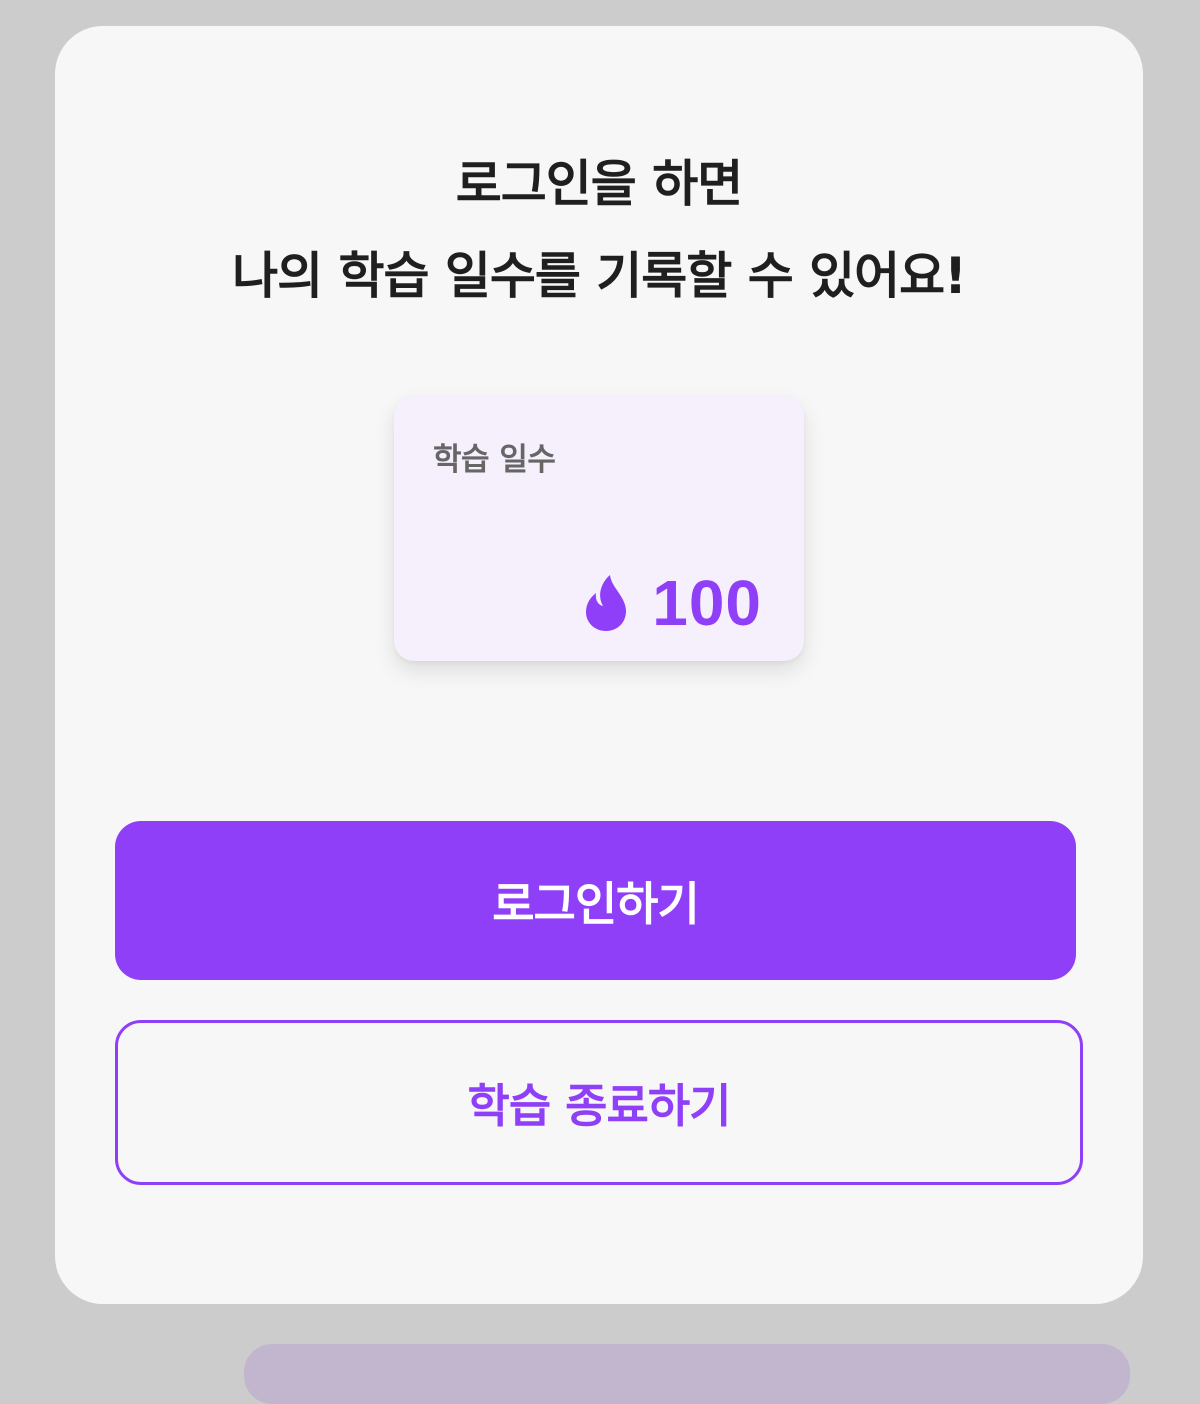 This screenshot has height=1404, width=1200. I want to click on study-days-value-row: 100, so click(672, 603).